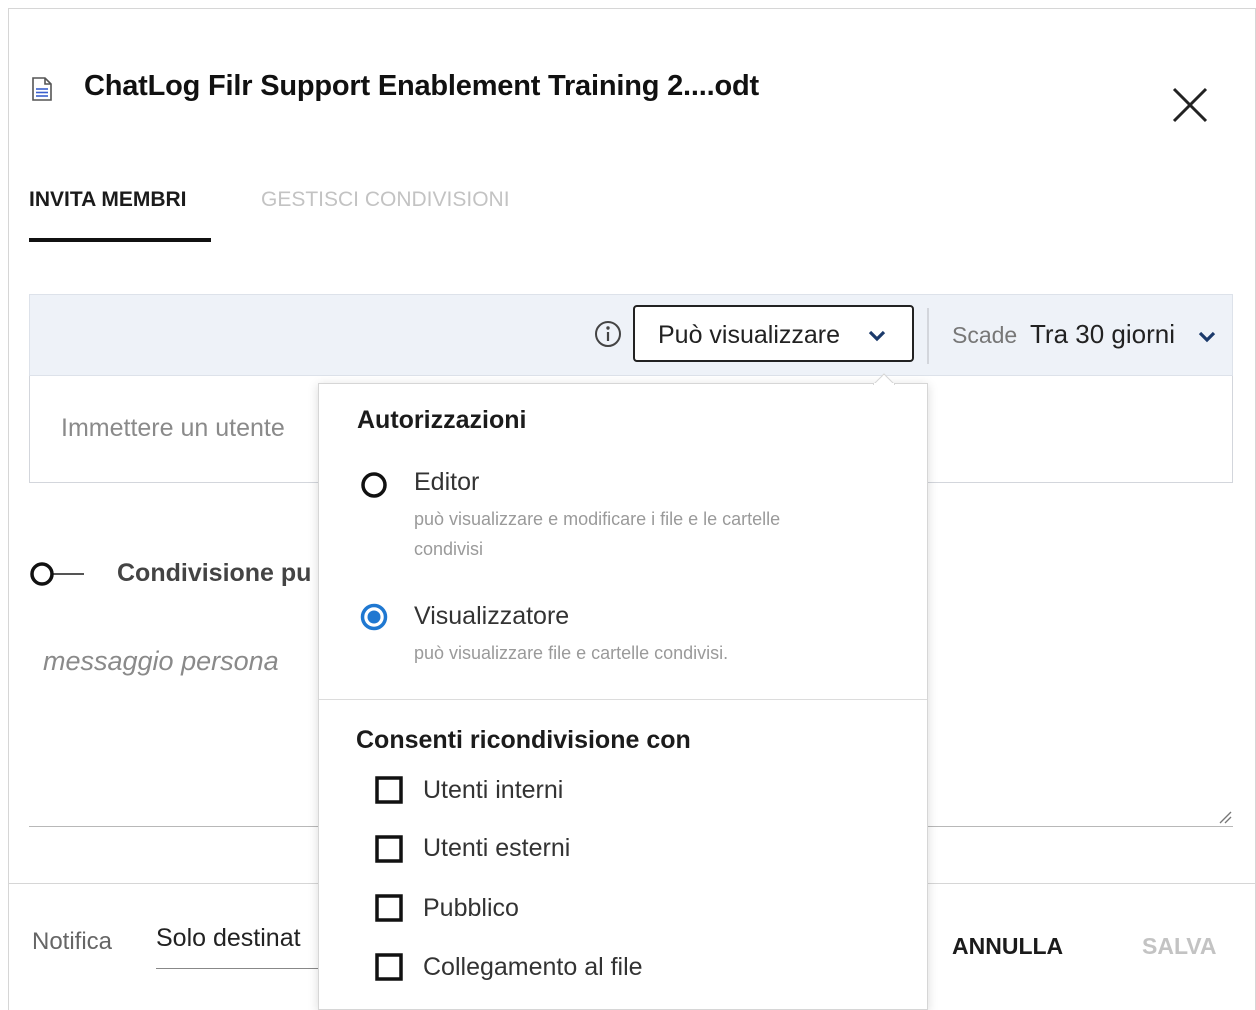 The height and width of the screenshot is (1010, 1256). What do you see at coordinates (108, 200) in the screenshot?
I see `tab-invite-members: INVITA MEMBRI` at bounding box center [108, 200].